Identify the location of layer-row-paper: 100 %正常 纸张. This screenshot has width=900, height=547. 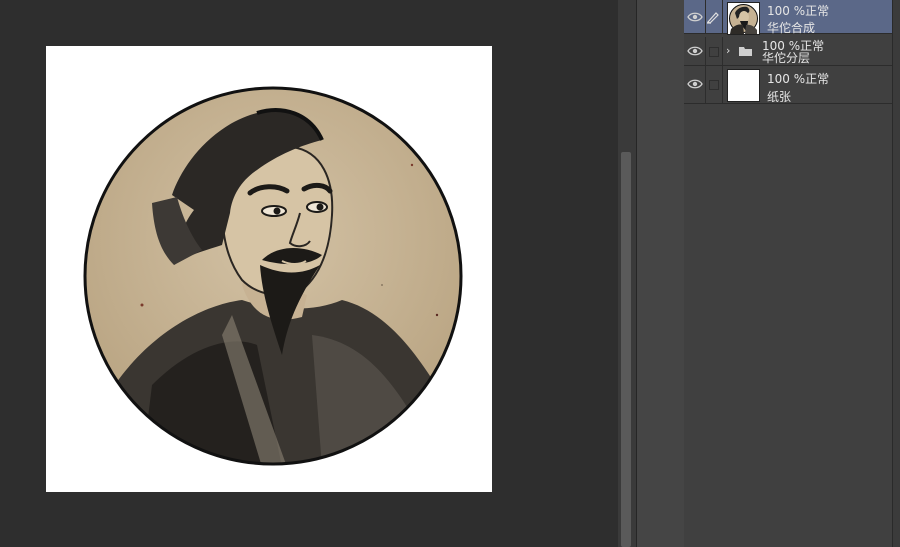
(788, 85).